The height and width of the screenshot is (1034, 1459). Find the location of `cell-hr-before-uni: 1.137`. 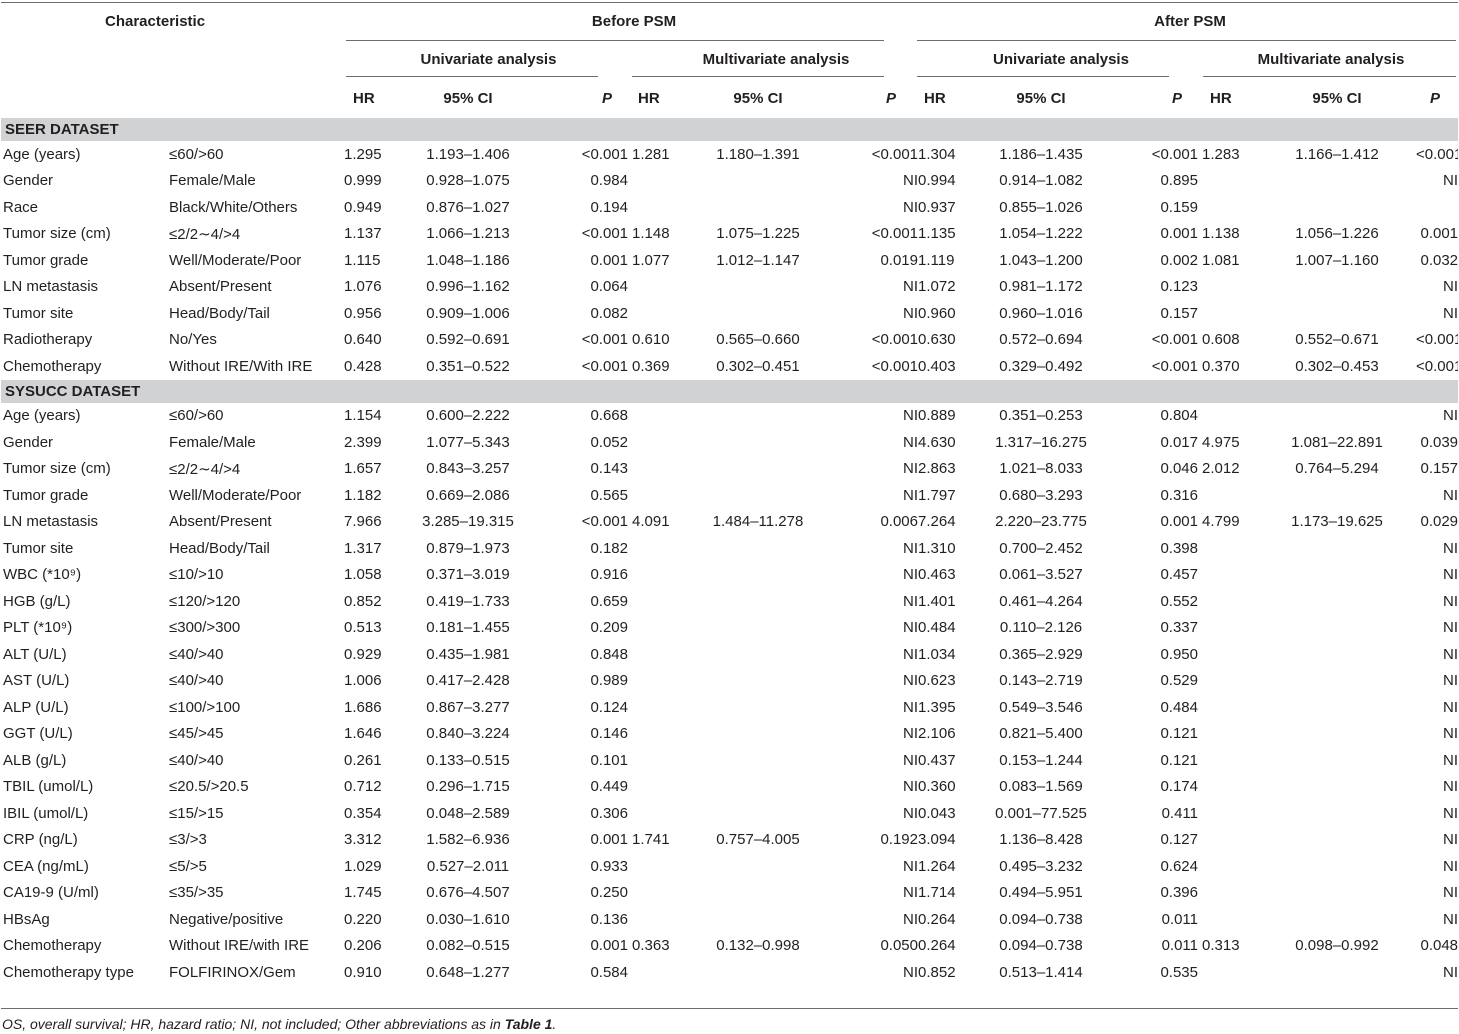

cell-hr-before-uni: 1.137 is located at coordinates (363, 234).